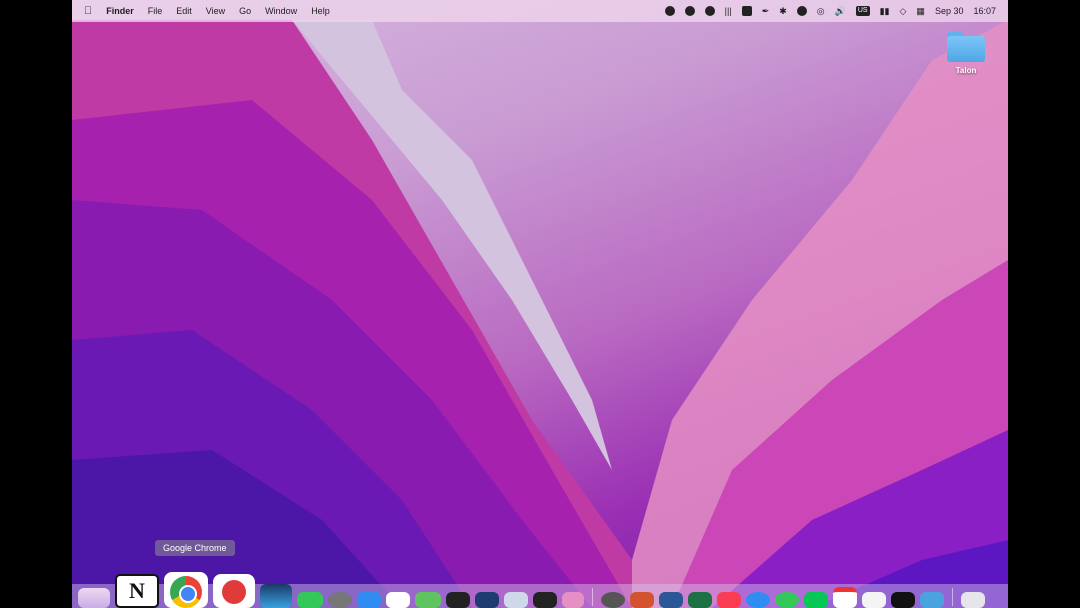 This screenshot has height=608, width=1080. I want to click on record-status-icon, so click(669, 11).